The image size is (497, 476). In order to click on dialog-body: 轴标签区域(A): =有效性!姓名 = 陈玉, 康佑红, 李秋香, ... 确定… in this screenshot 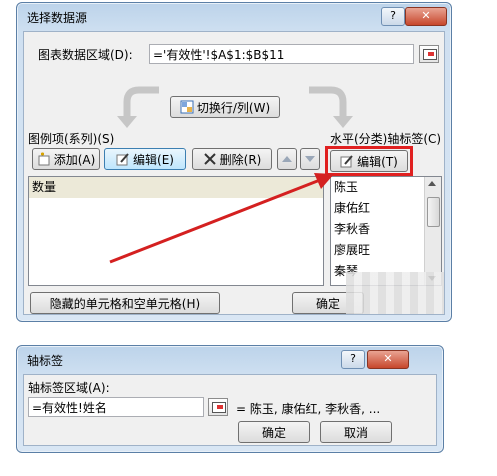, I will do `click(230, 410)`.